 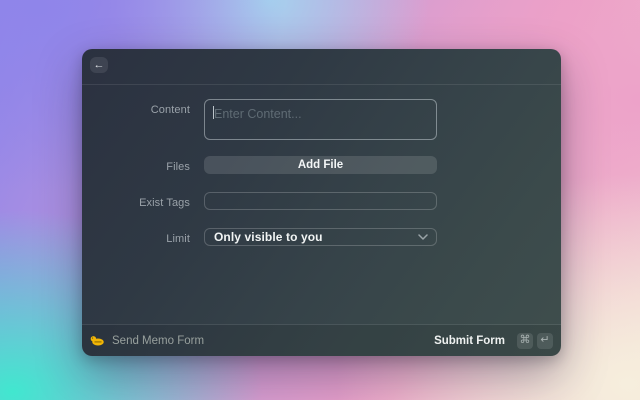 I want to click on text-caret, so click(x=213, y=112).